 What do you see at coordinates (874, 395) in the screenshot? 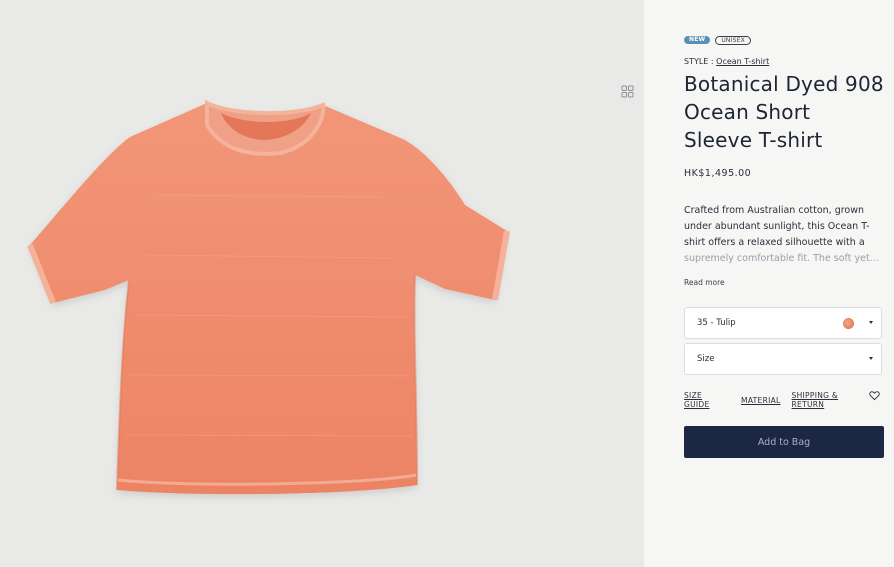
I see `heart-icon` at bounding box center [874, 395].